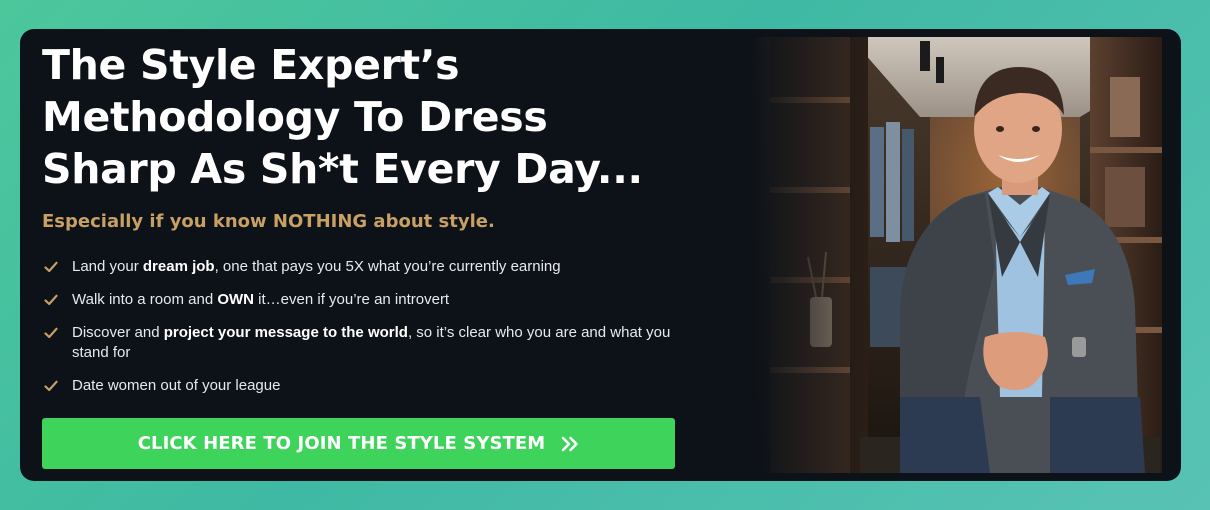  I want to click on headline-line-1: The Style Expert’s, so click(251, 65).